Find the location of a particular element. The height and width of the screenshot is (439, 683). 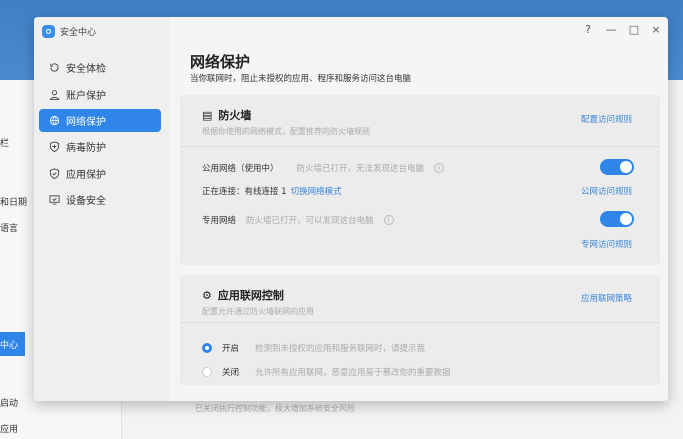

public-network-label: 公用网络（使用中） is located at coordinates (240, 169).